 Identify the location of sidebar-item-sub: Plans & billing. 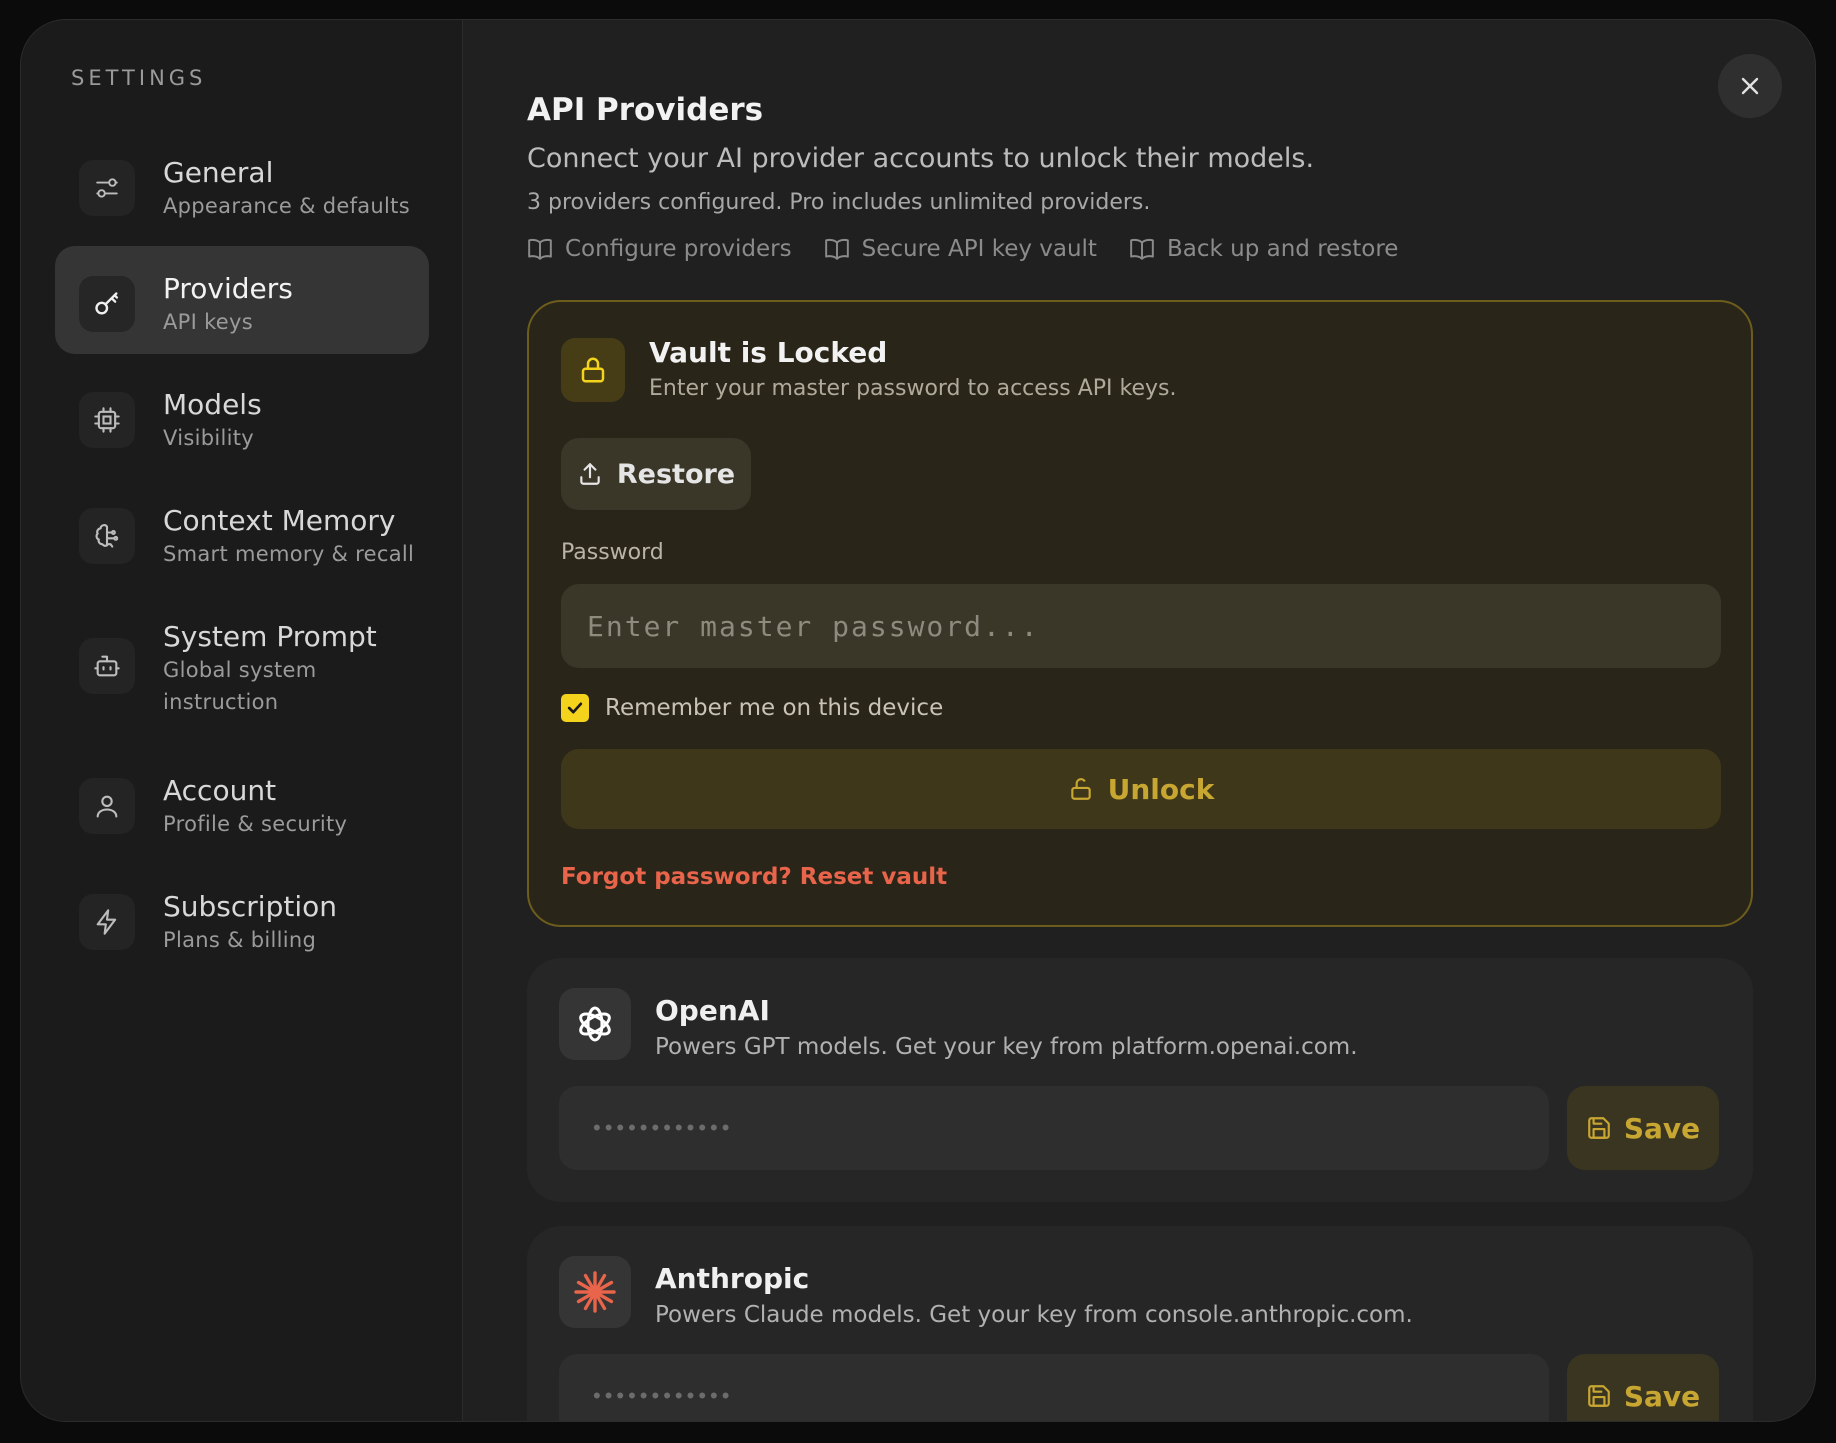
(240, 940).